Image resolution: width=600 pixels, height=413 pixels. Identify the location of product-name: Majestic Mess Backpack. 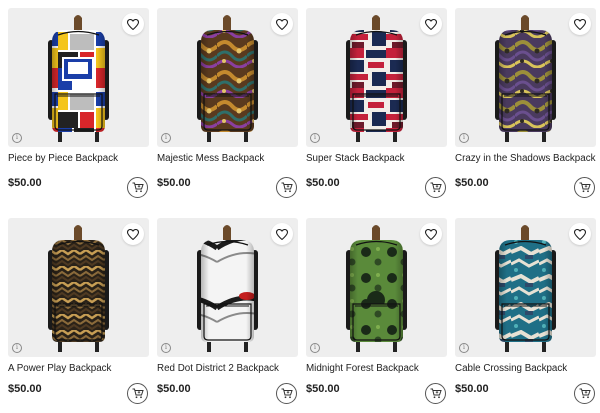
(227, 158).